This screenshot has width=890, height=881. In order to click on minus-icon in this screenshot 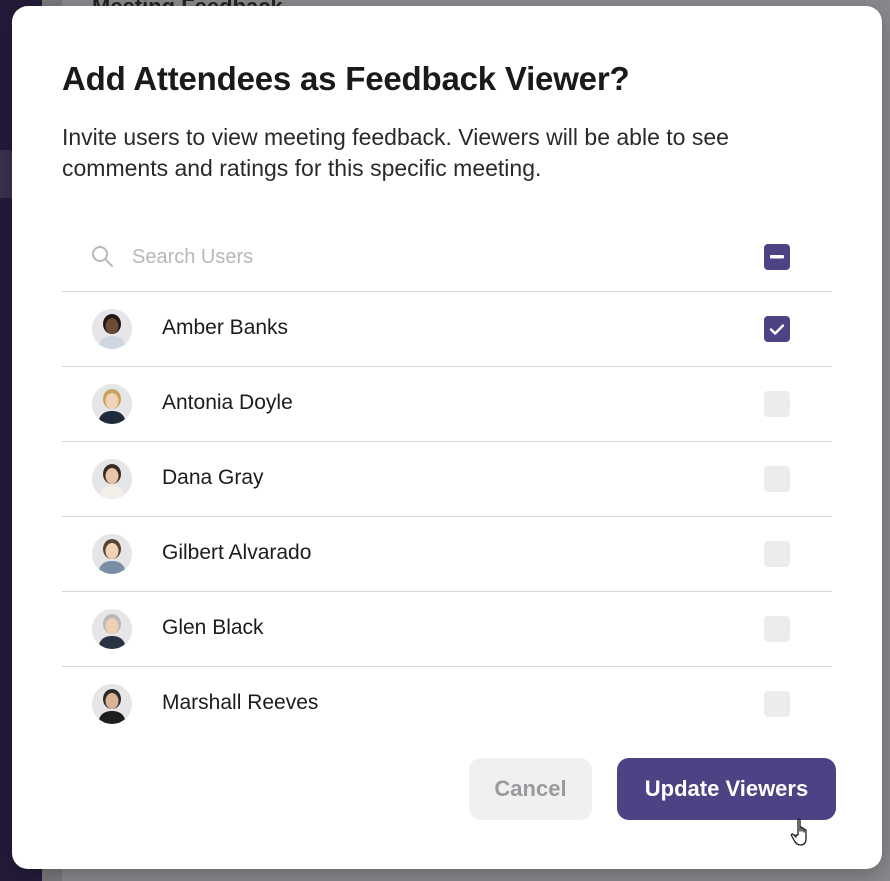, I will do `click(777, 257)`.